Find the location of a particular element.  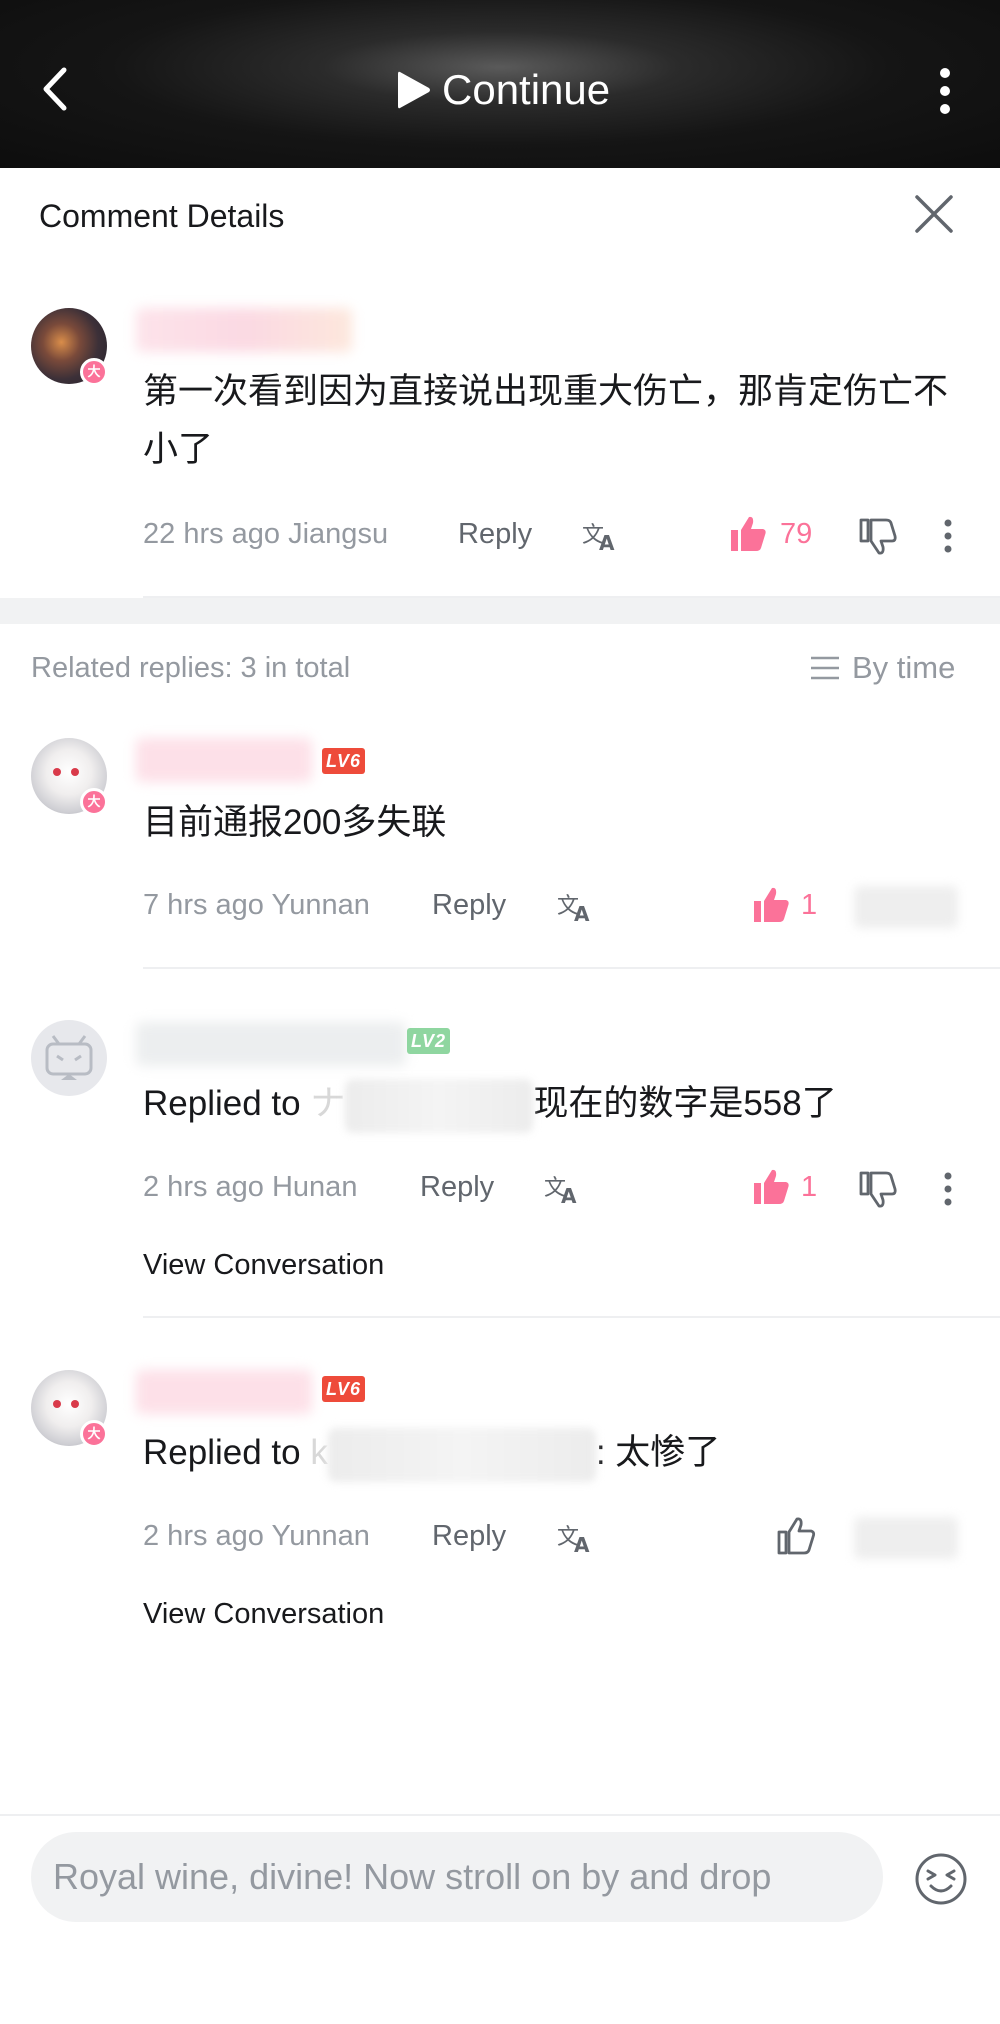

more-options-icon is located at coordinates (945, 91).